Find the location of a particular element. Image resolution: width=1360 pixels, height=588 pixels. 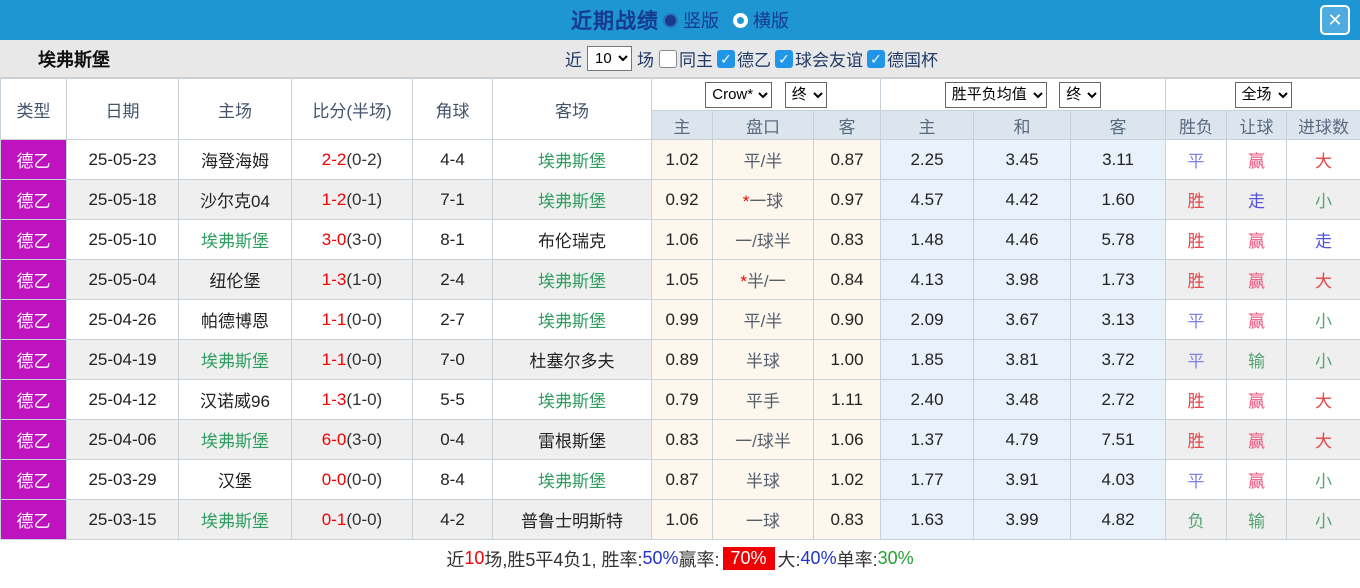

away-team: 布伦瑞克 is located at coordinates (572, 239).